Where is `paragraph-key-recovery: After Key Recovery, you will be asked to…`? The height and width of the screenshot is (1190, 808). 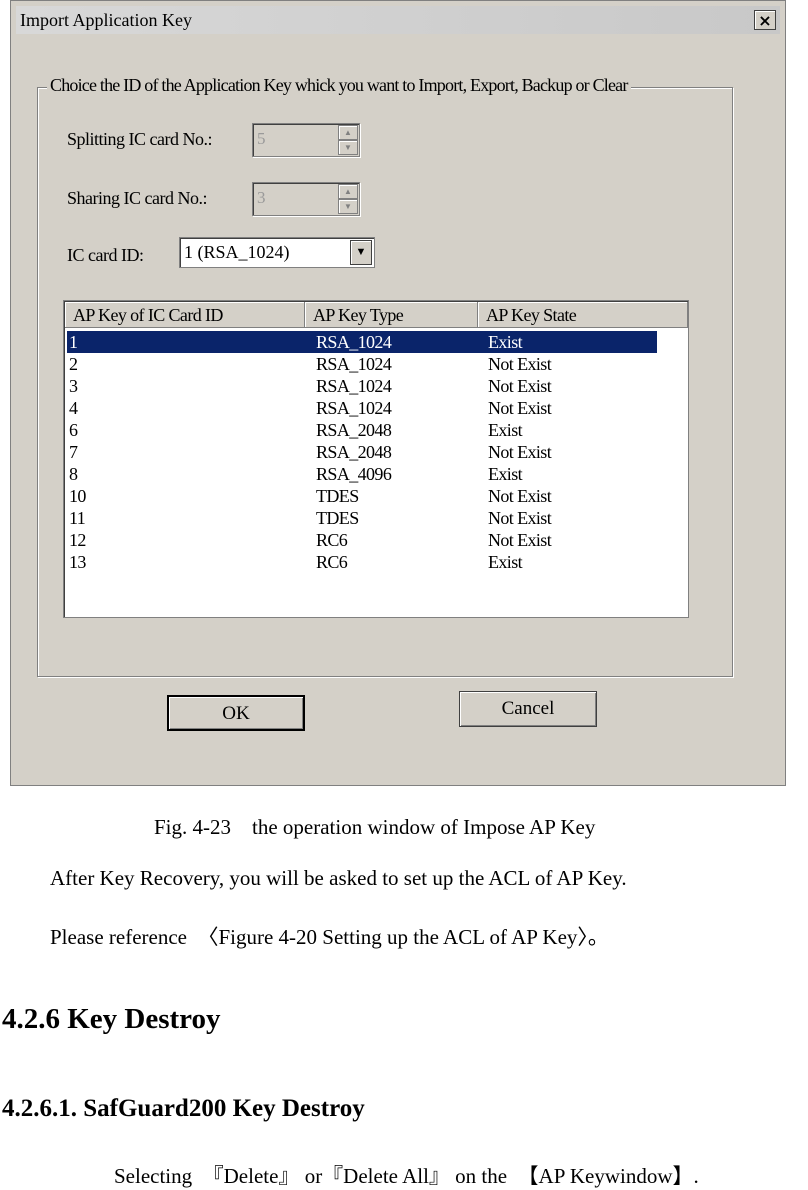
paragraph-key-recovery: After Key Recovery, you will be asked to… is located at coordinates (338, 878).